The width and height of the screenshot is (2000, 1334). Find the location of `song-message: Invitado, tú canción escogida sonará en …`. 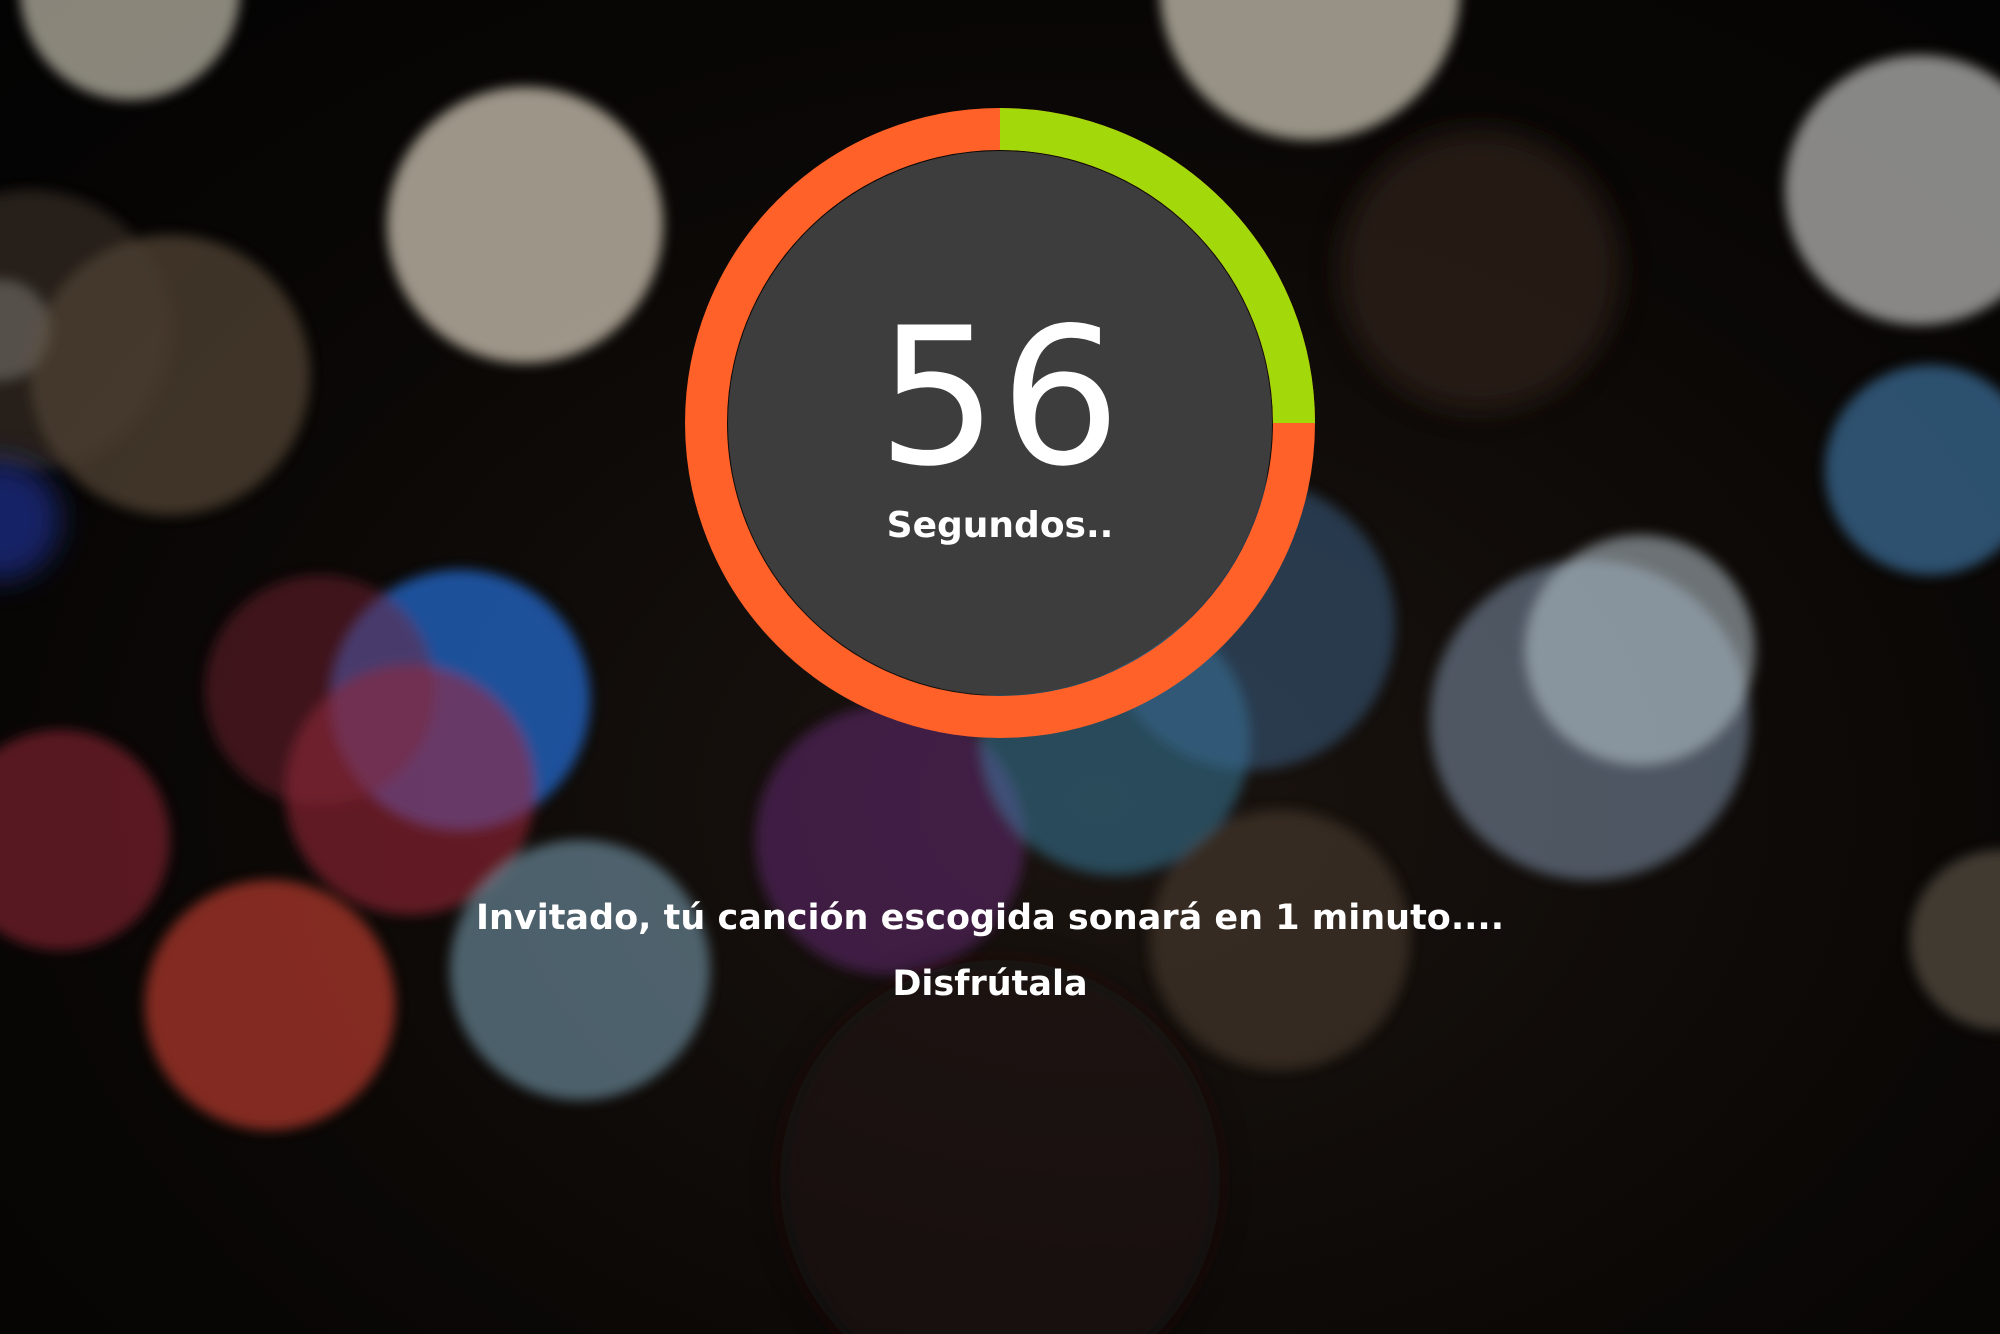

song-message: Invitado, tú canción escogida sonará en … is located at coordinates (990, 951).